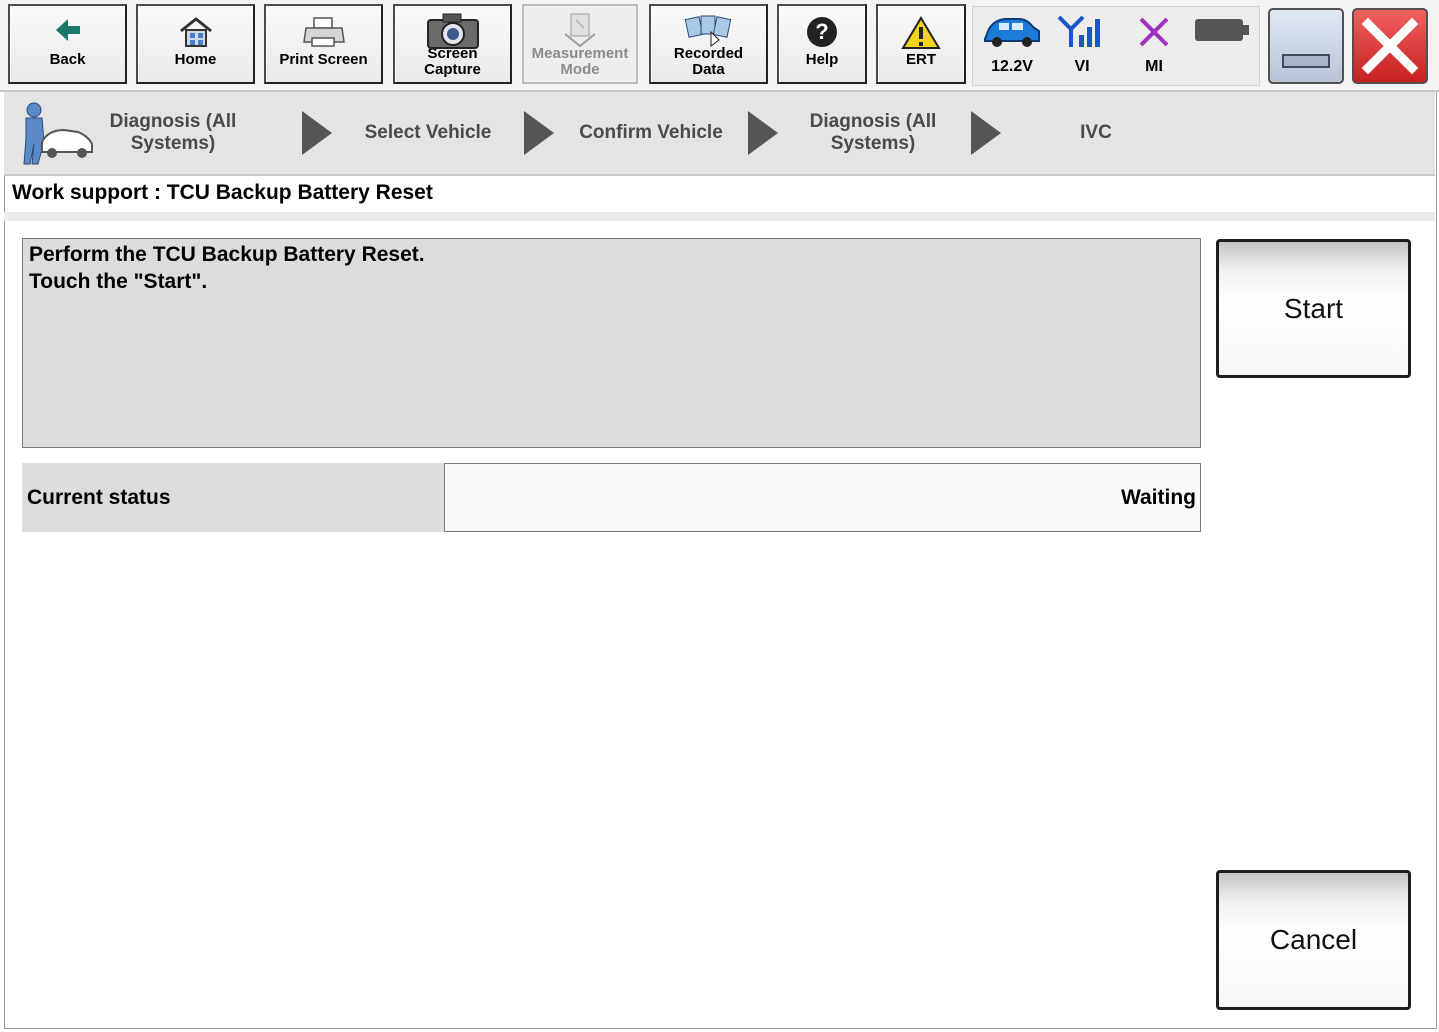  Describe the element at coordinates (1154, 34) in the screenshot. I see `disconnected-x-icon` at that location.